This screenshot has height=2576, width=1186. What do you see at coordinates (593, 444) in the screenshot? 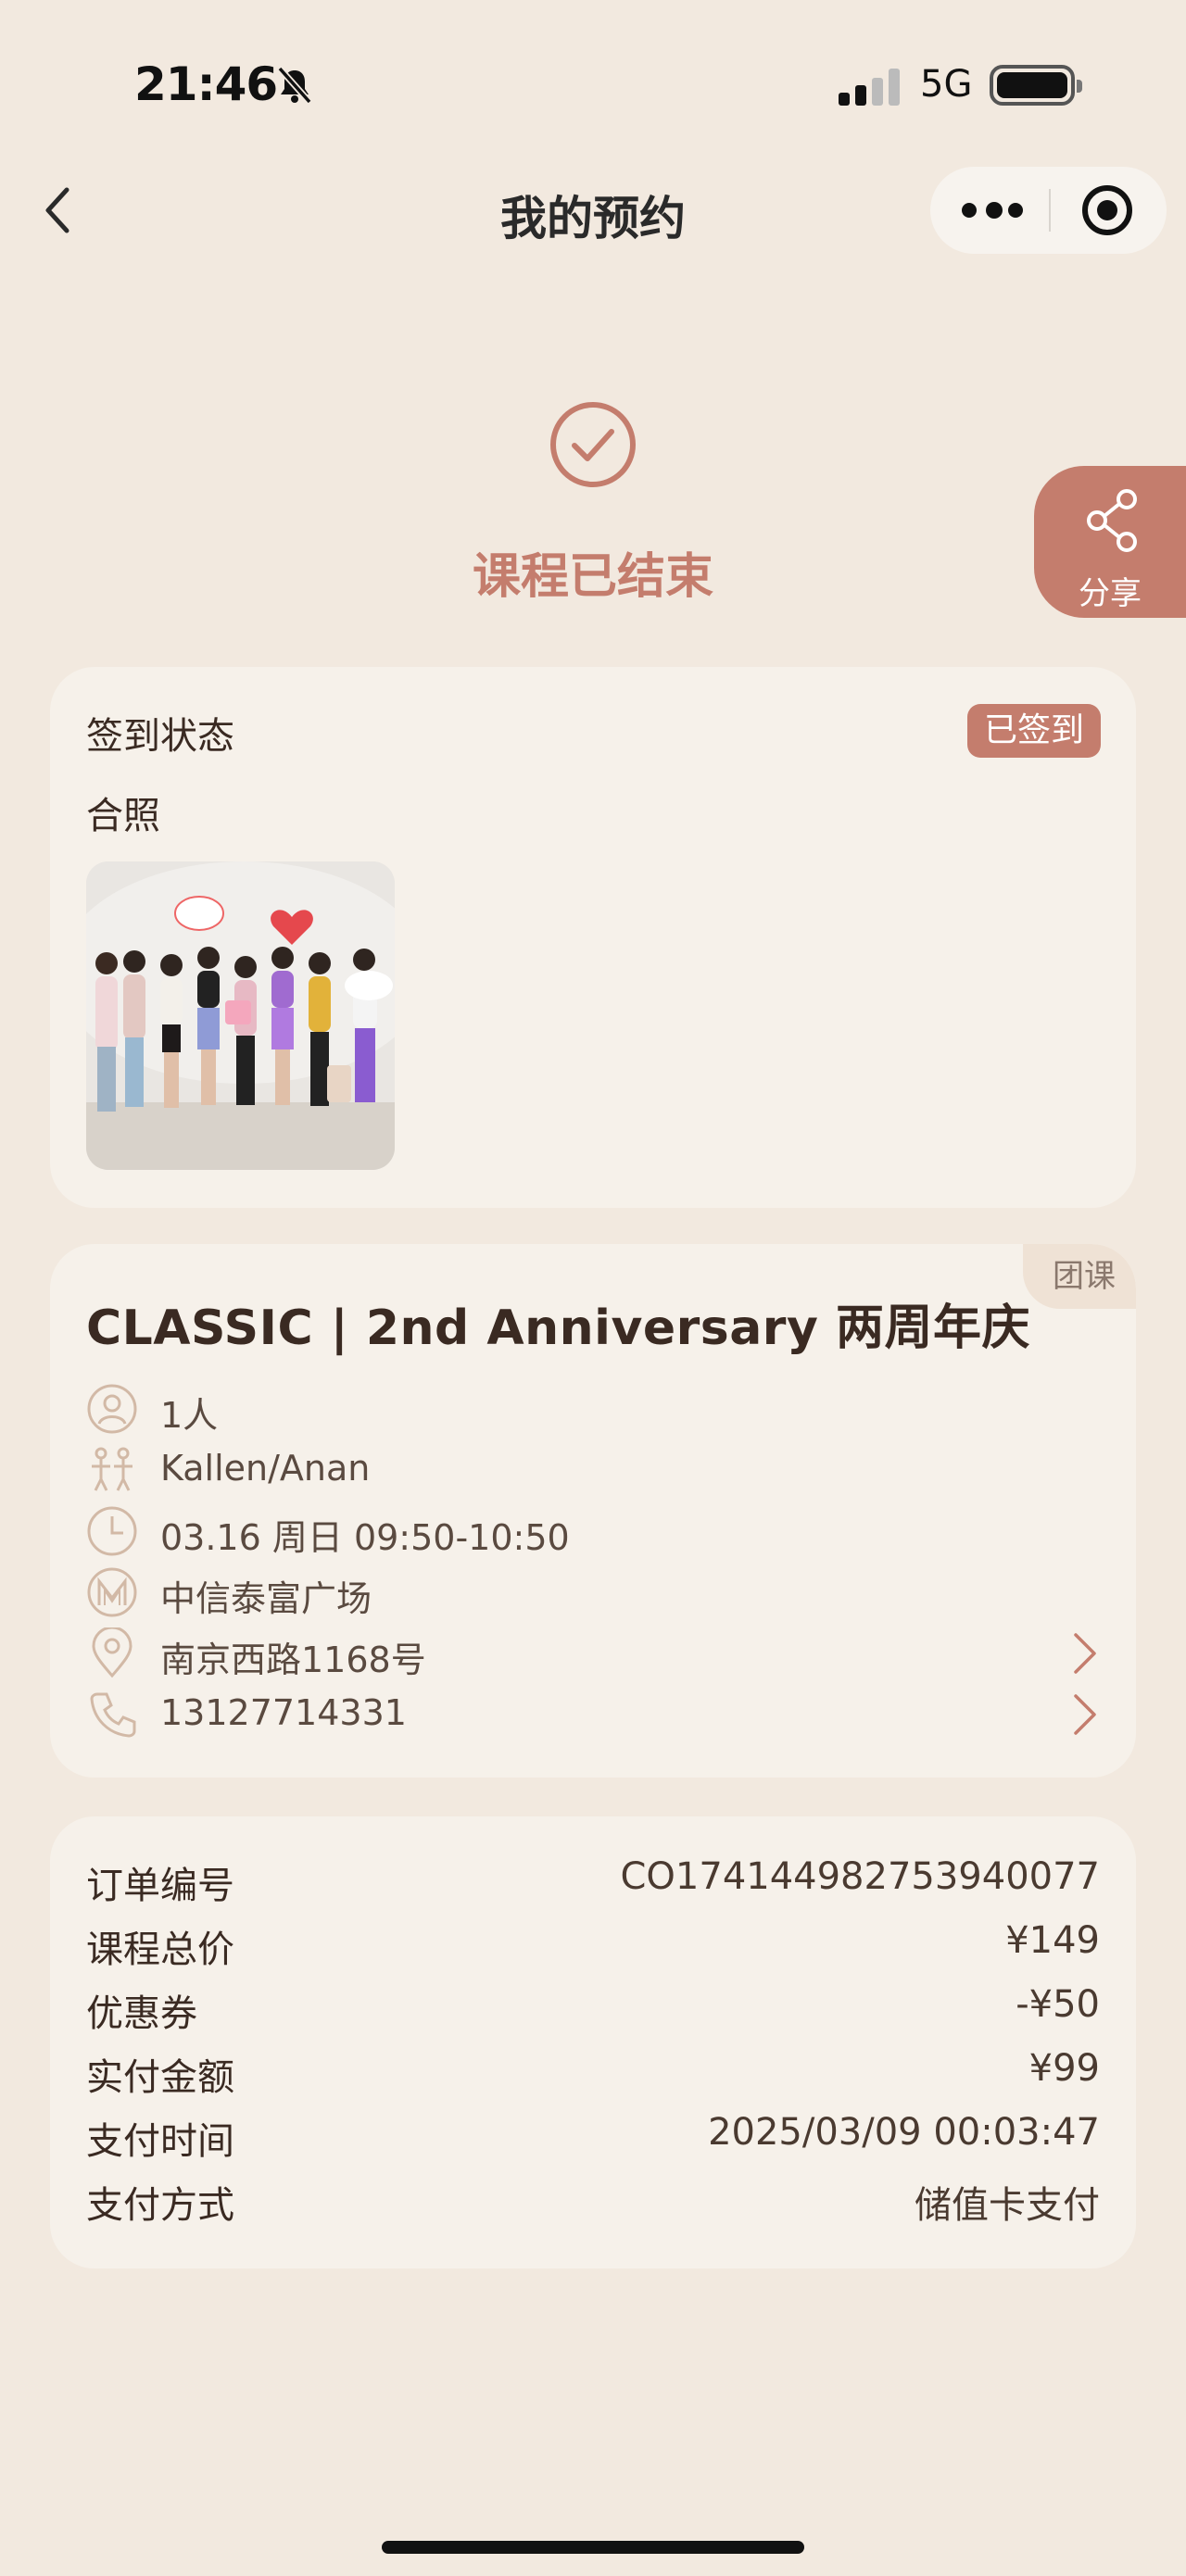
I see `check-circle-icon` at bounding box center [593, 444].